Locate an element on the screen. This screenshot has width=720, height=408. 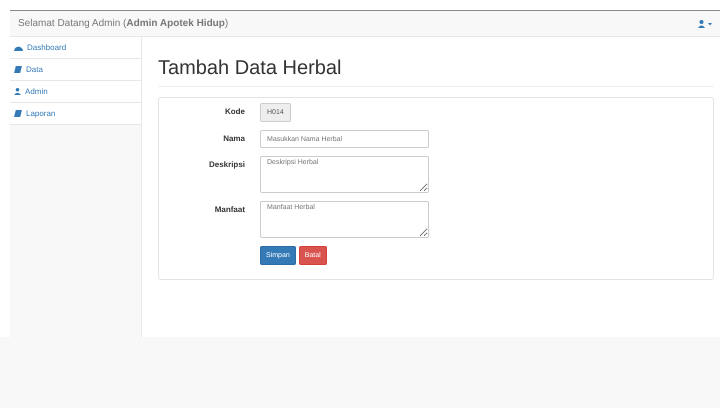
sidebar-item: Data is located at coordinates (75, 70).